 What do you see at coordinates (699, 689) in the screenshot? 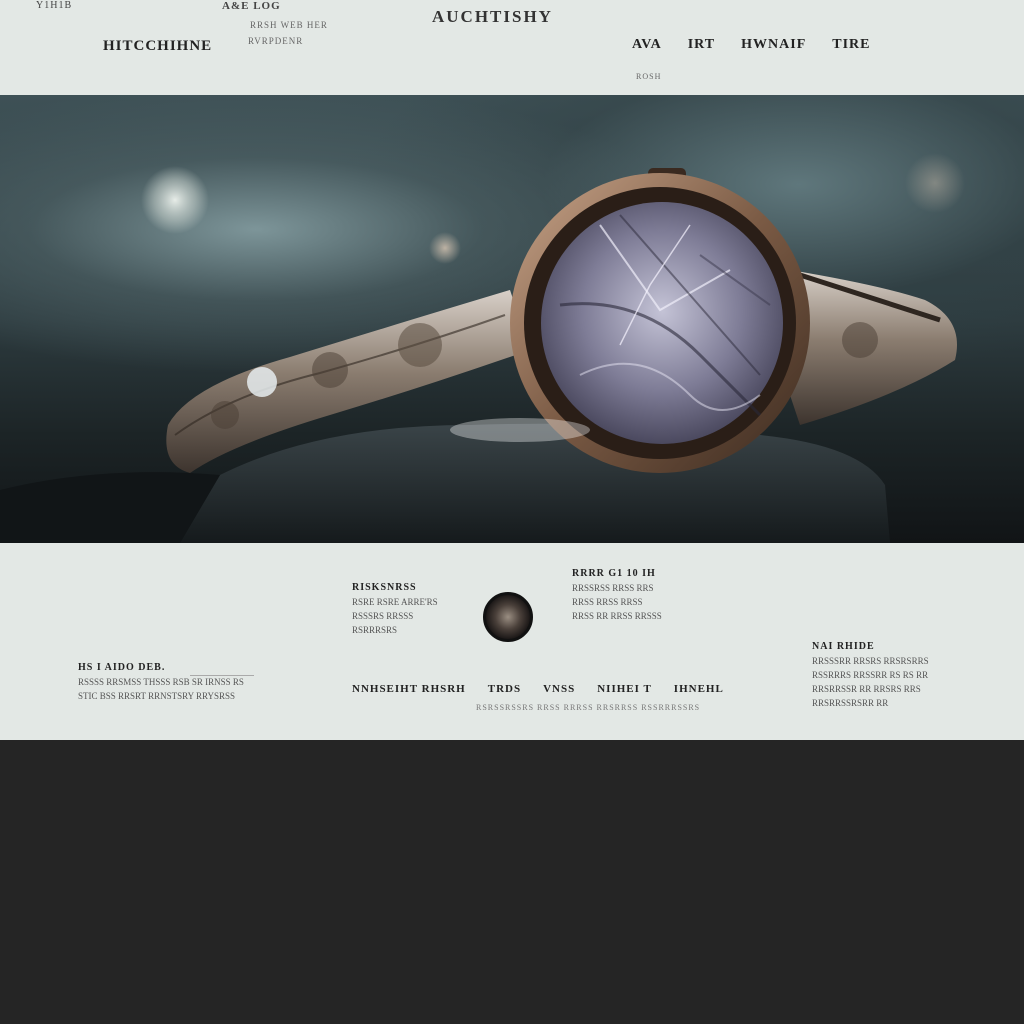
I see `footer-link: IHNEHL` at bounding box center [699, 689].